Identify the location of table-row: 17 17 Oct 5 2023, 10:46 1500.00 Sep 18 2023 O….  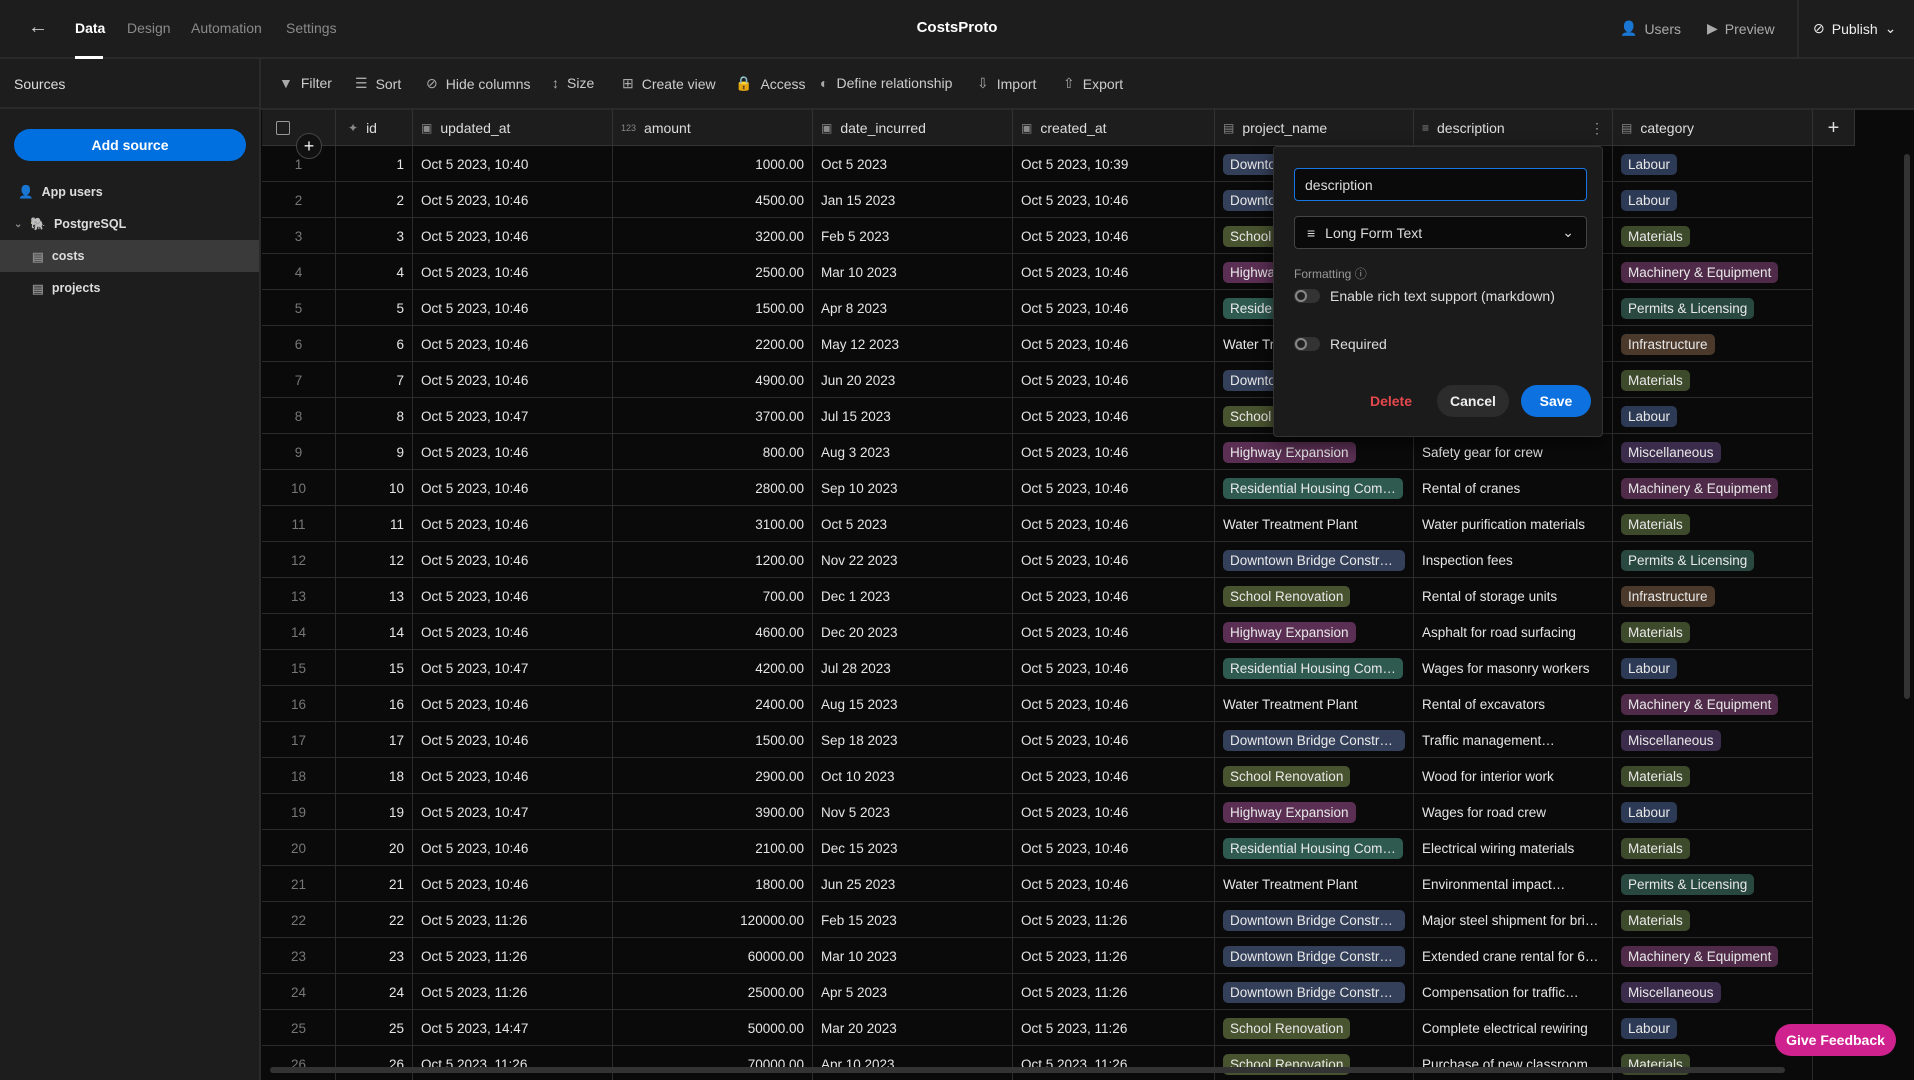
(1037, 740).